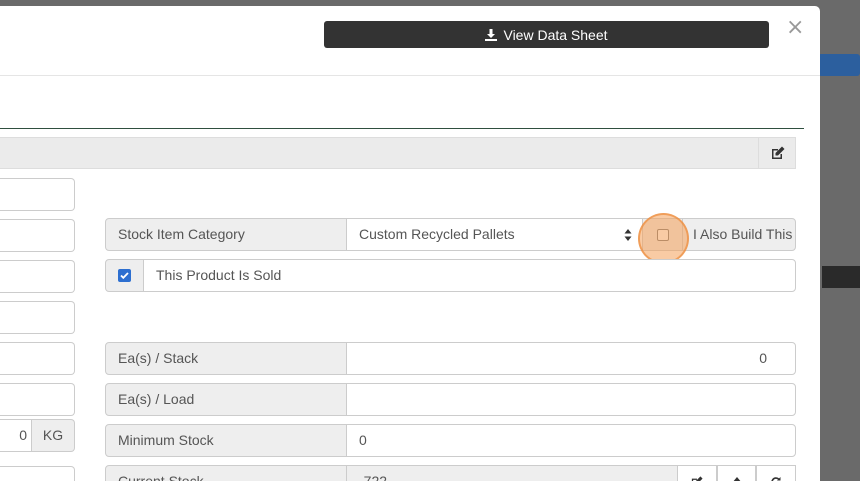  Describe the element at coordinates (736, 478) in the screenshot. I see `arrow-up-icon` at that location.